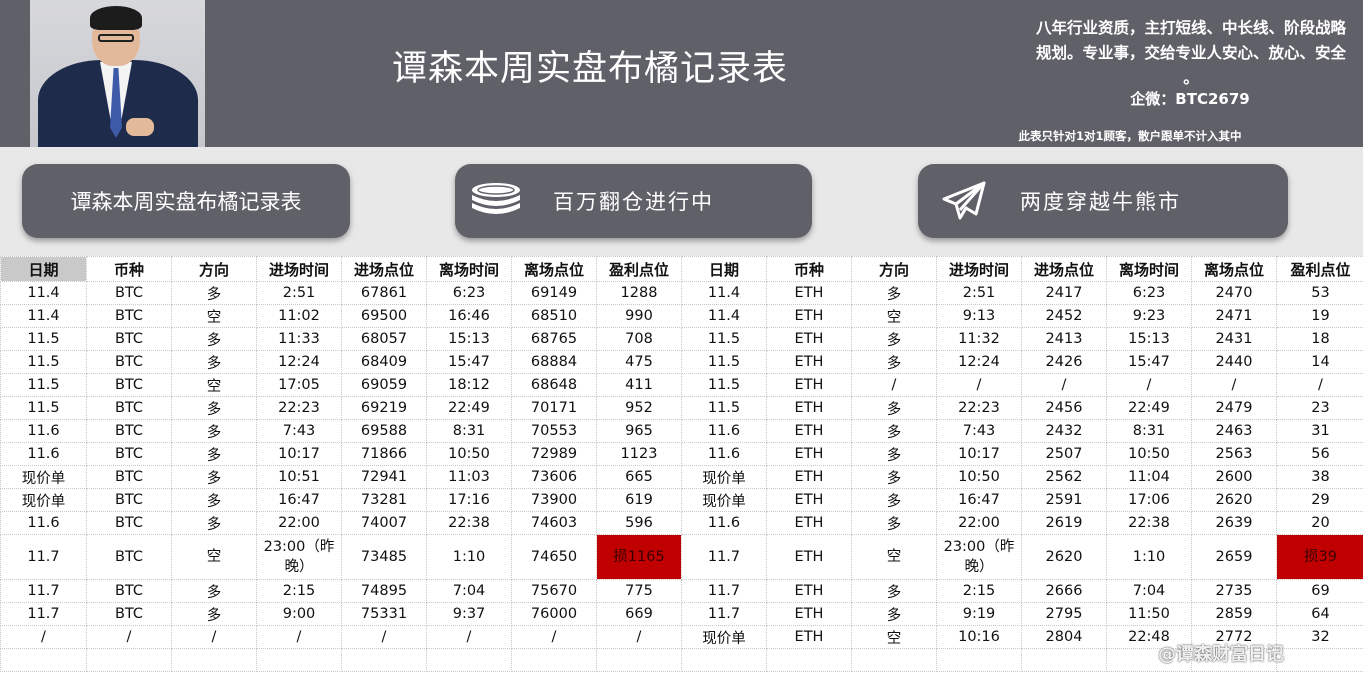 This screenshot has width=1363, height=674. What do you see at coordinates (299, 431) in the screenshot?
I see `table-cell: 7:43` at bounding box center [299, 431].